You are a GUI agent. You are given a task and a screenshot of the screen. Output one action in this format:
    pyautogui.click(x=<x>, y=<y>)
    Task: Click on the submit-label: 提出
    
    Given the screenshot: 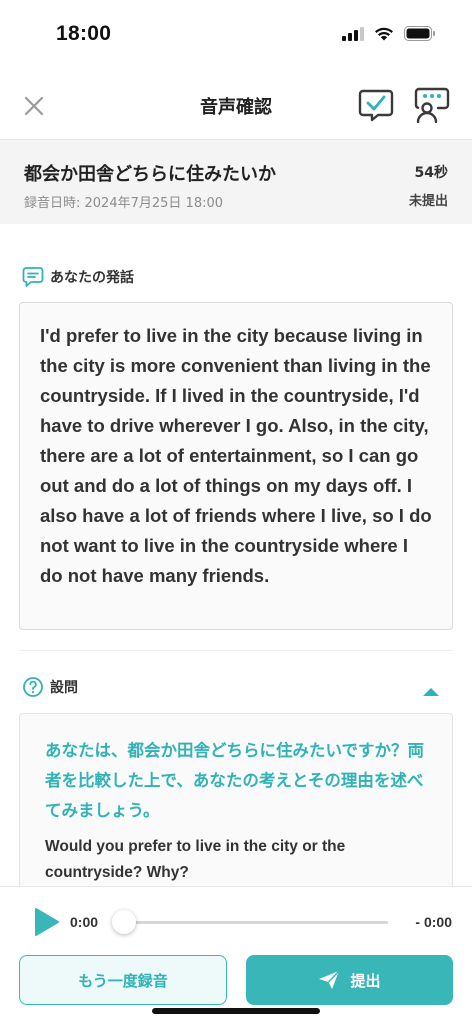 What is the action you would take?
    pyautogui.click(x=365, y=980)
    